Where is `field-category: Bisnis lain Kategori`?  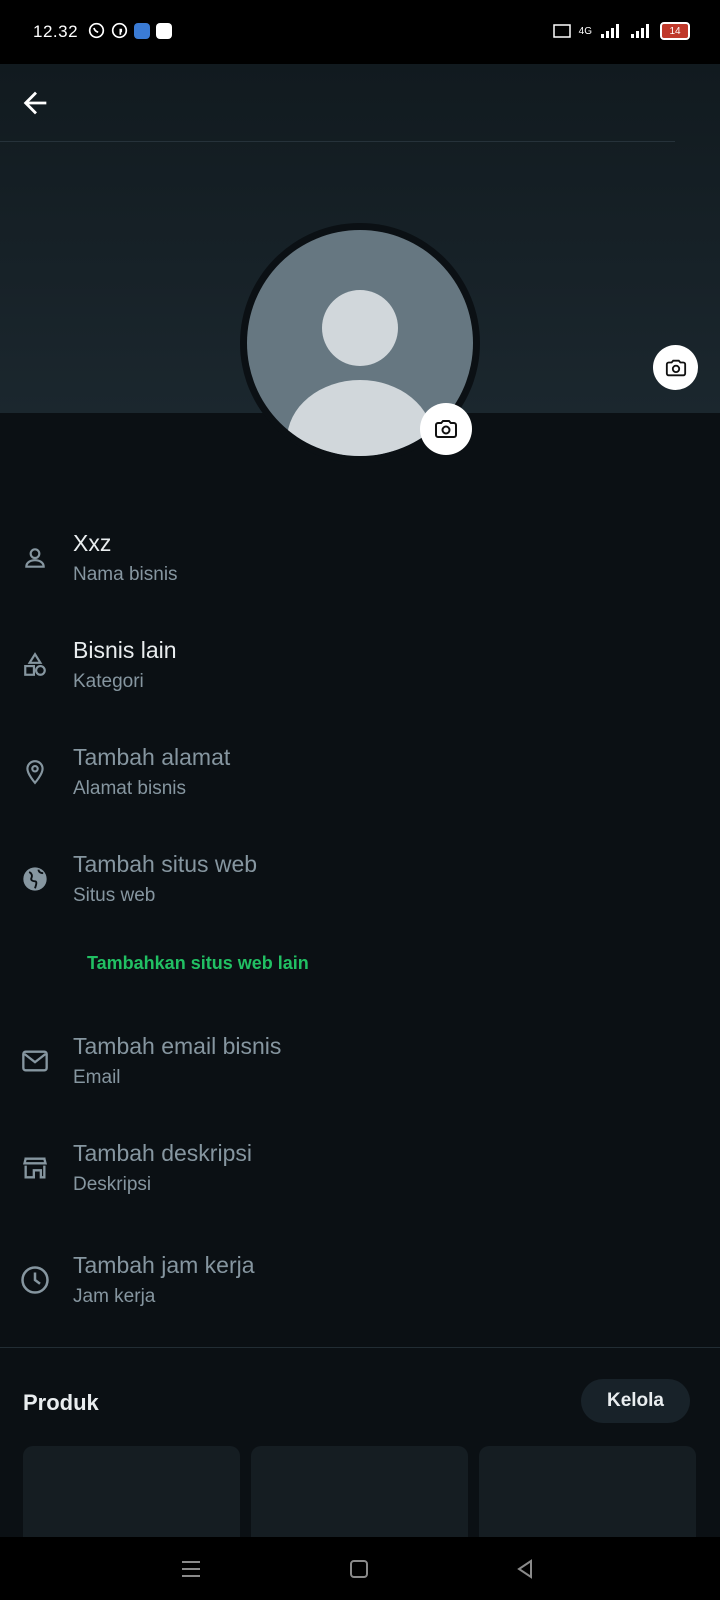
field-category: Bisnis lain Kategori is located at coordinates (360, 680).